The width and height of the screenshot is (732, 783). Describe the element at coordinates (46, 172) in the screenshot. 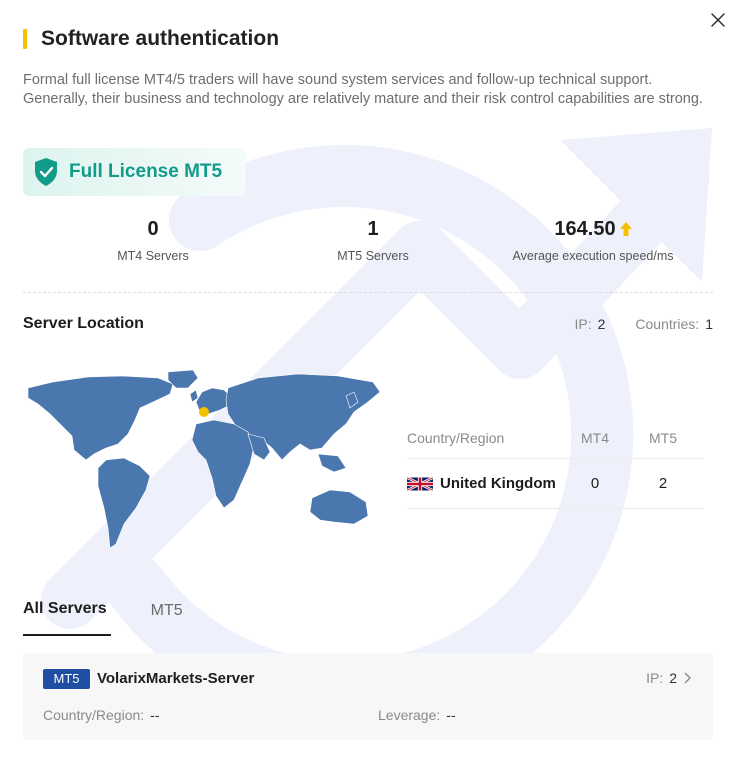

I see `shield-check-icon` at that location.